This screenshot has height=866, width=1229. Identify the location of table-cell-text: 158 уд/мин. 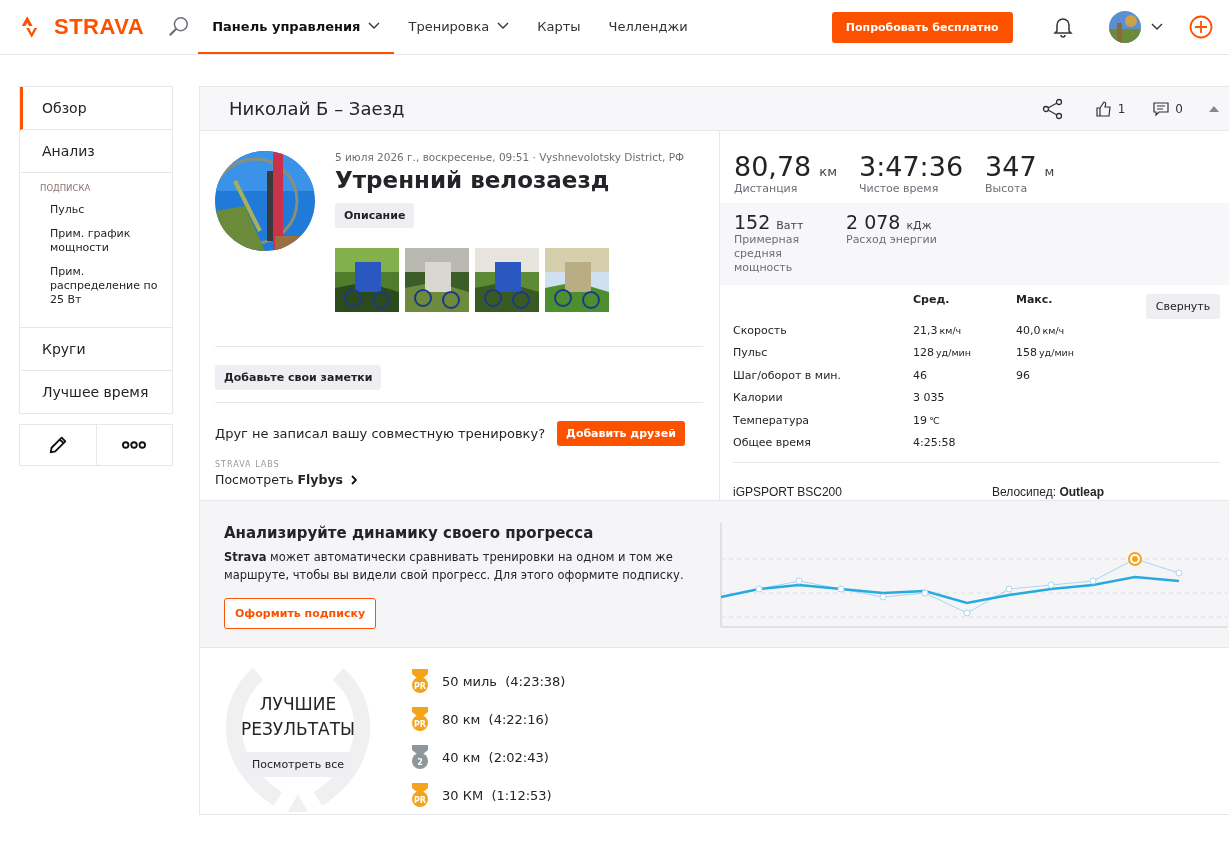
(1045, 353).